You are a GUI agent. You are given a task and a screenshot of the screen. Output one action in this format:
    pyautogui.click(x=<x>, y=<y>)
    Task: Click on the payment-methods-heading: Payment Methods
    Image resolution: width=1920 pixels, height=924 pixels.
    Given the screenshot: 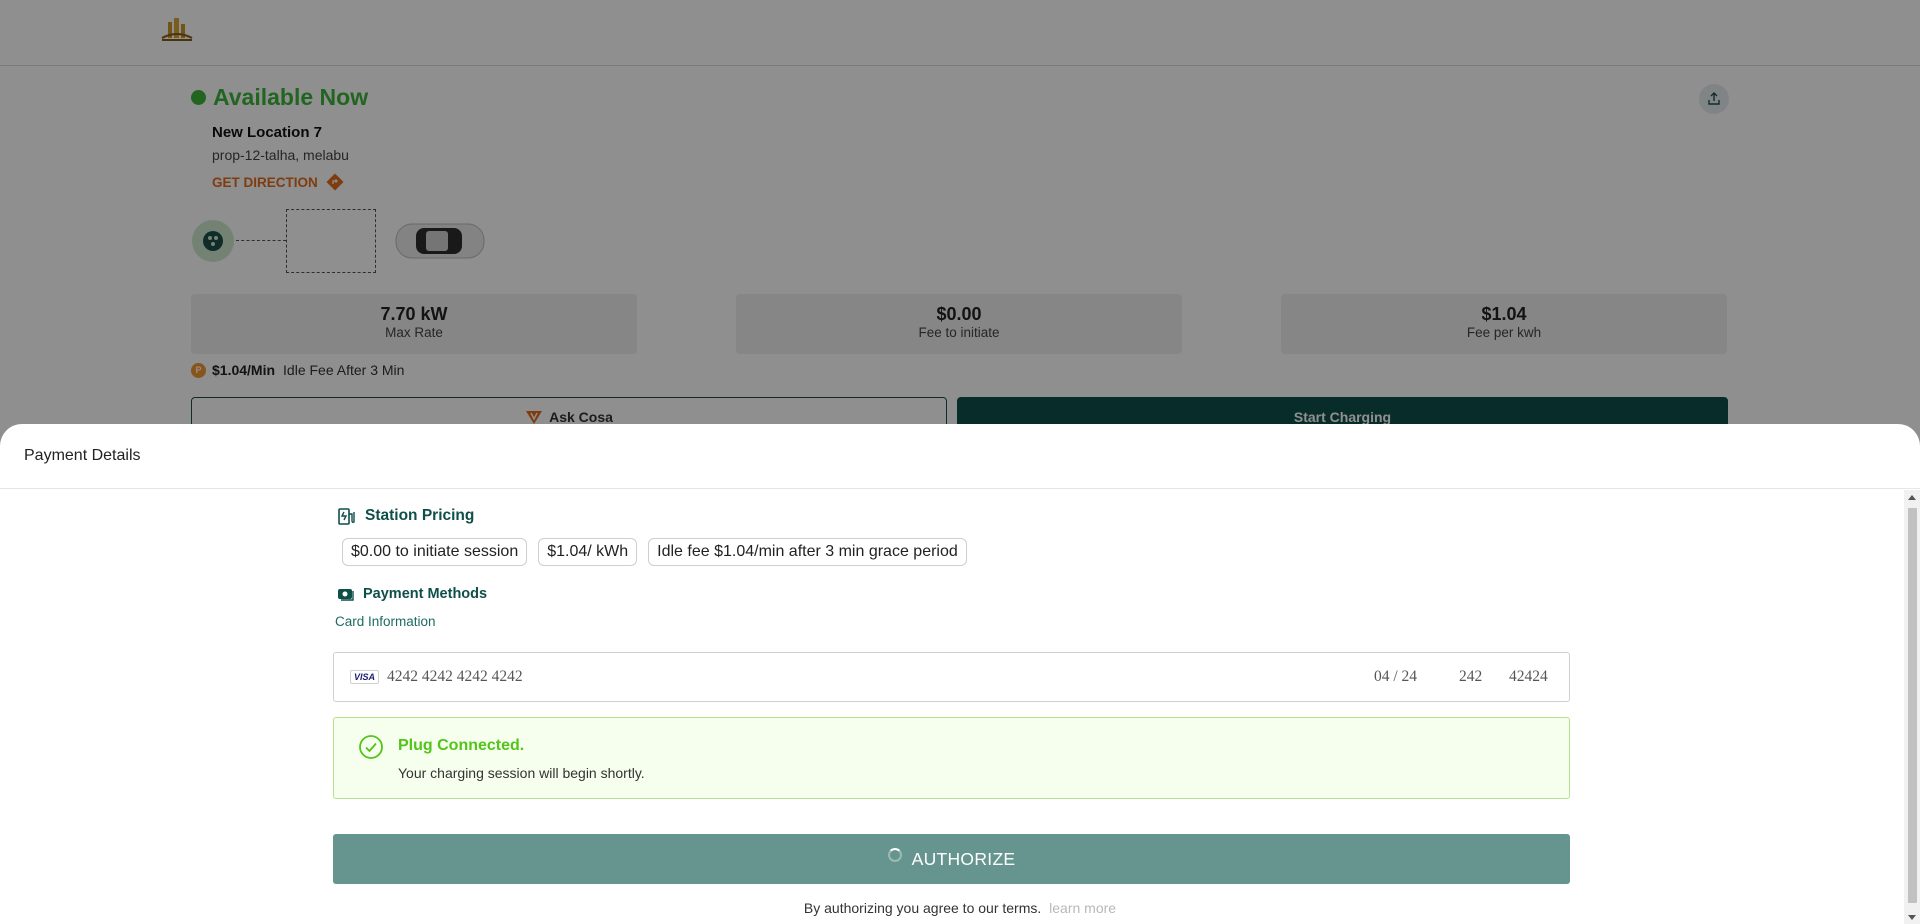 What is the action you would take?
    pyautogui.click(x=412, y=594)
    